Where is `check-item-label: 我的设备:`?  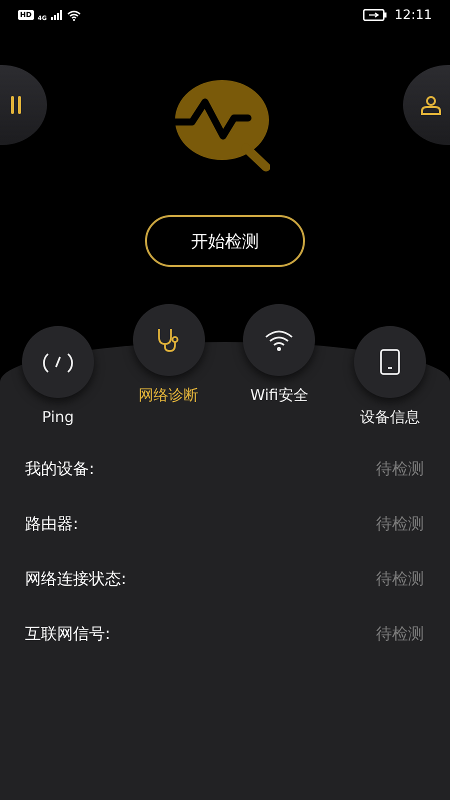 check-item-label: 我的设备: is located at coordinates (59, 469).